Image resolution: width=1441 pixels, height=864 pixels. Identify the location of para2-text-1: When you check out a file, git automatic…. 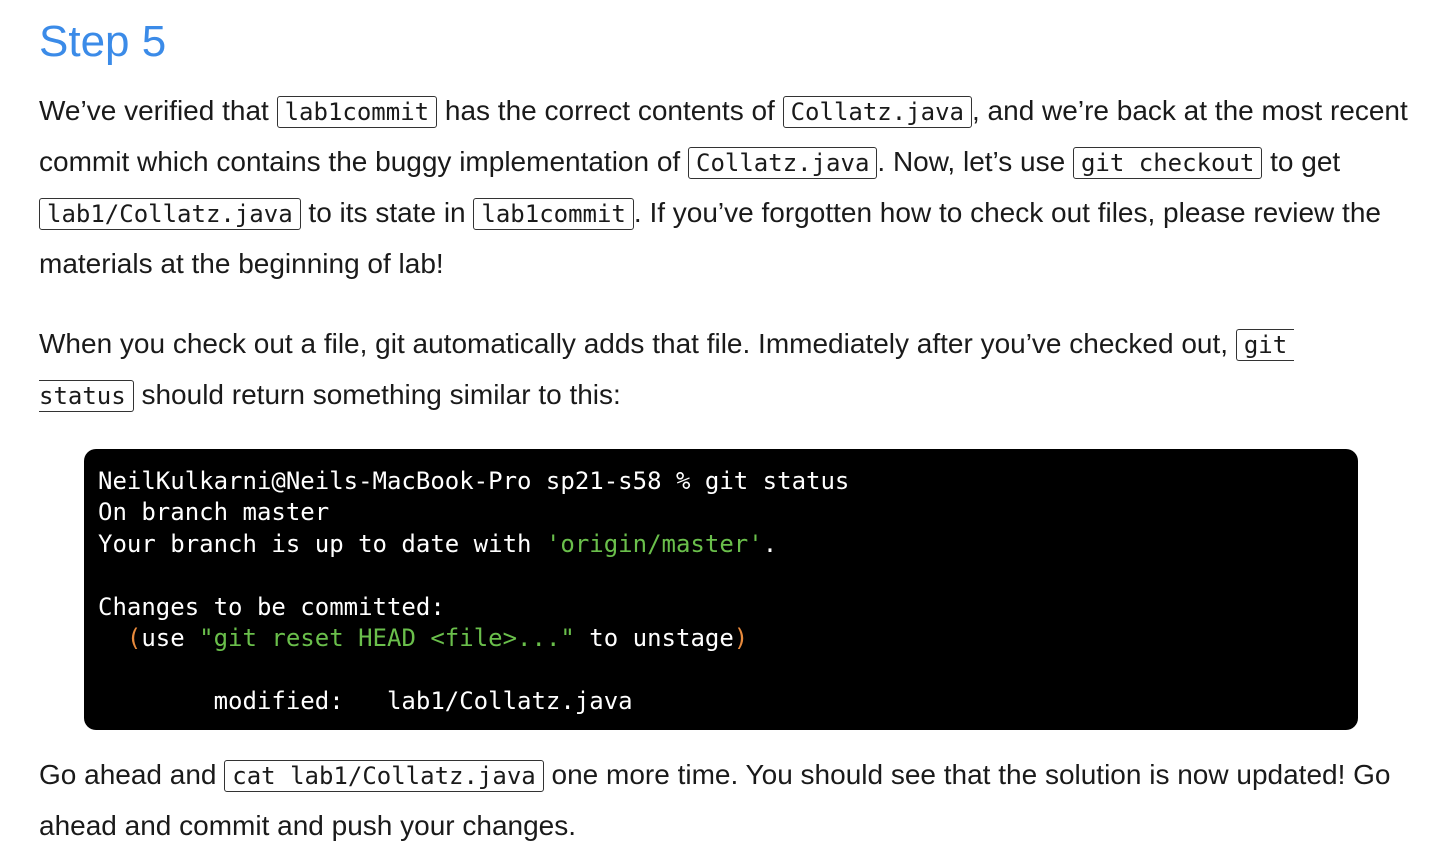
(637, 343).